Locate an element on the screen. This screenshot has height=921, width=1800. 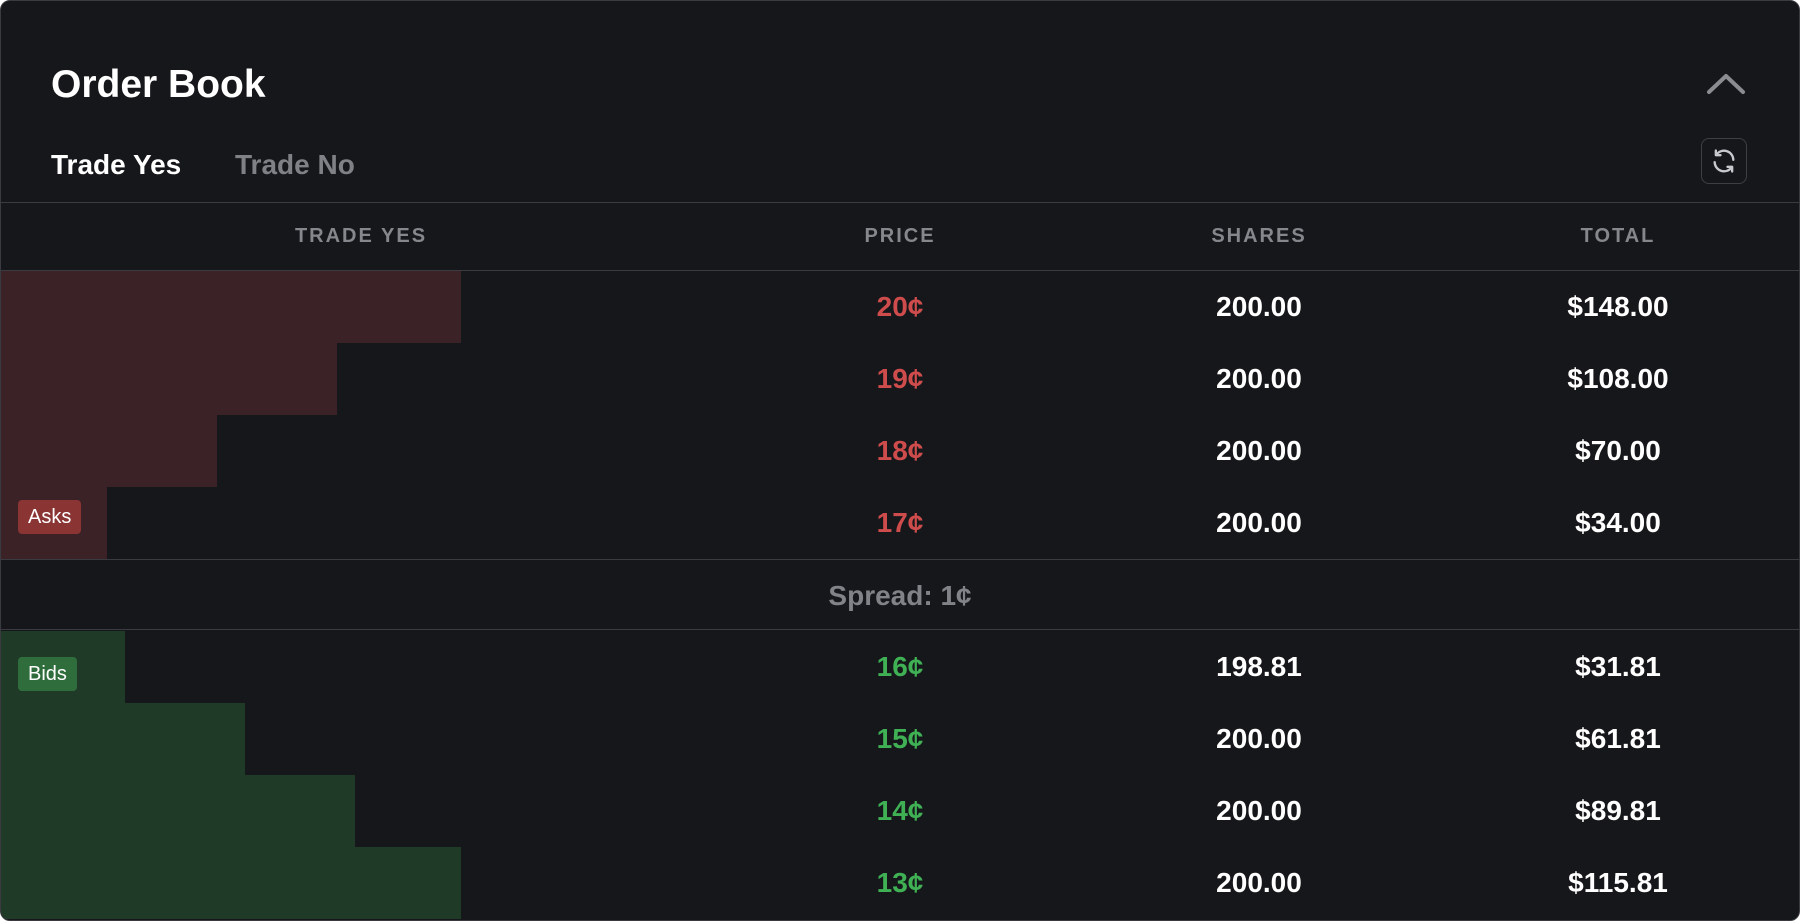
ask-row: 18¢ 200.00 $70.00 is located at coordinates (900, 451).